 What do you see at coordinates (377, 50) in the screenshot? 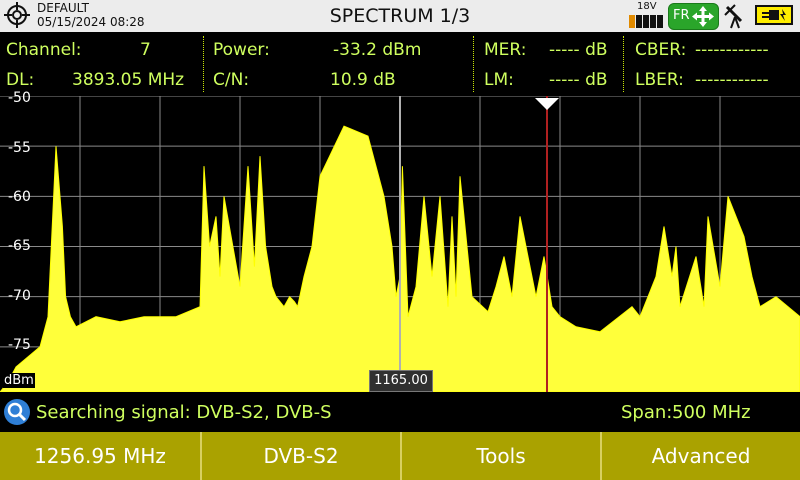
I see `power-value: -33.2 dBm` at bounding box center [377, 50].